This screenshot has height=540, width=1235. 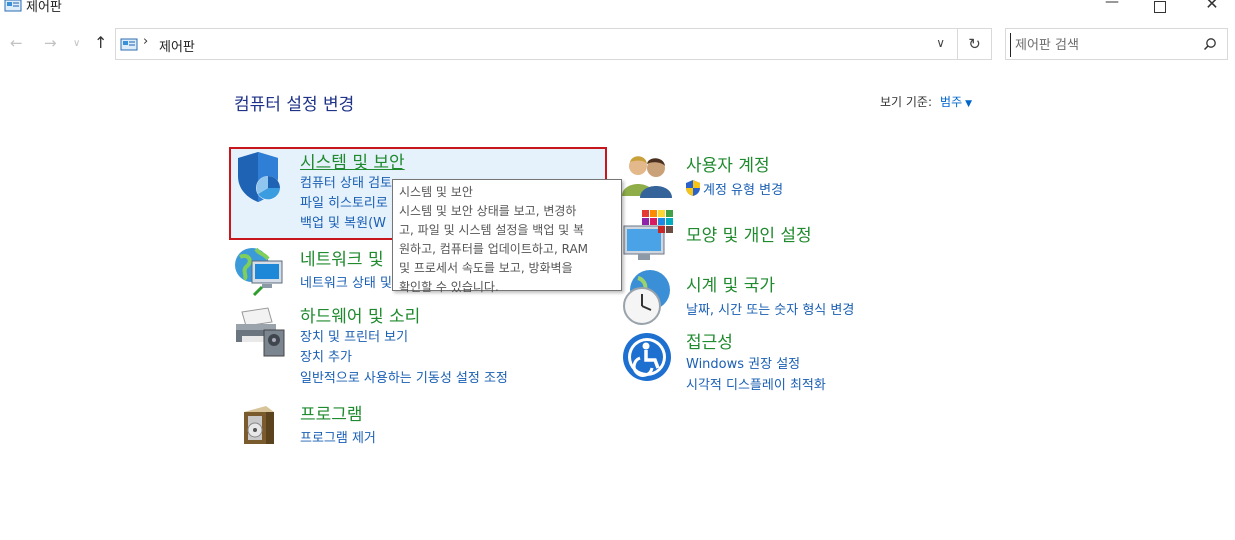 What do you see at coordinates (648, 238) in the screenshot?
I see `monitor-palette-icon` at bounding box center [648, 238].